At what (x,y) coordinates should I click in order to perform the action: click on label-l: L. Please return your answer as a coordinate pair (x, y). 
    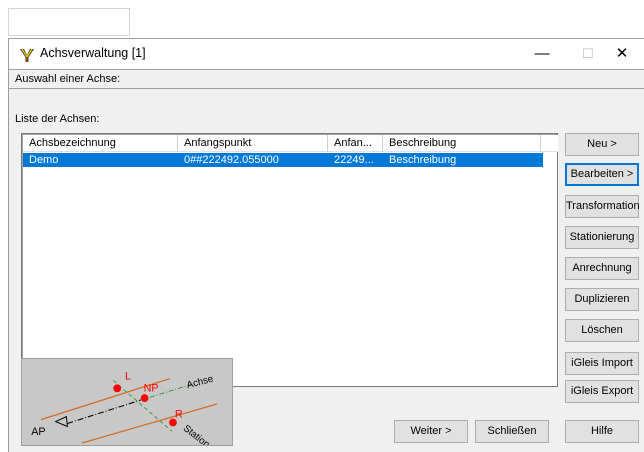
    Looking at the image, I should click on (128, 377).